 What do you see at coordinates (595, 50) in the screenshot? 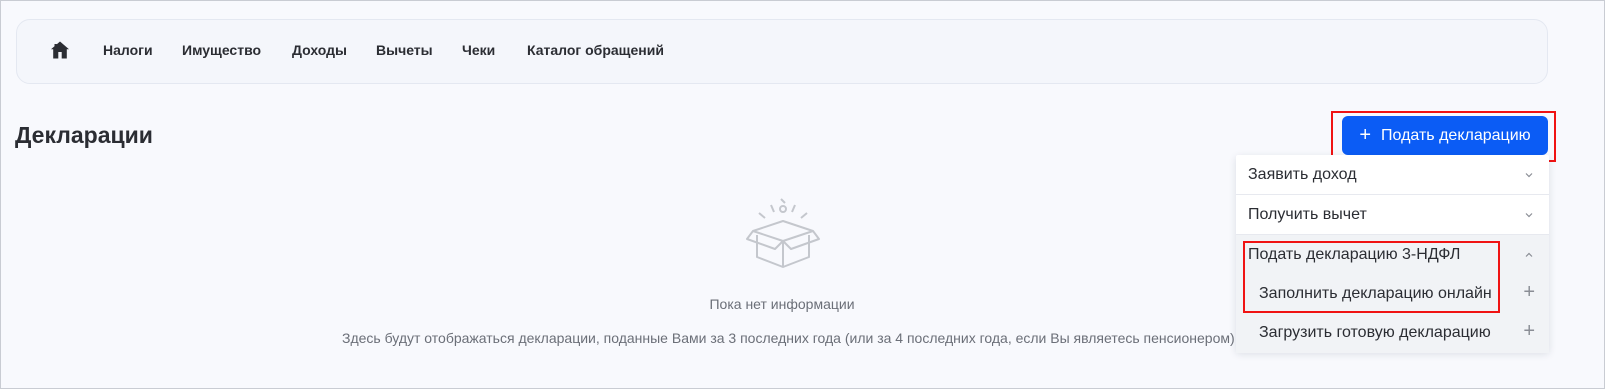
I see `nav-item-requests-catalog: Каталог обращений` at bounding box center [595, 50].